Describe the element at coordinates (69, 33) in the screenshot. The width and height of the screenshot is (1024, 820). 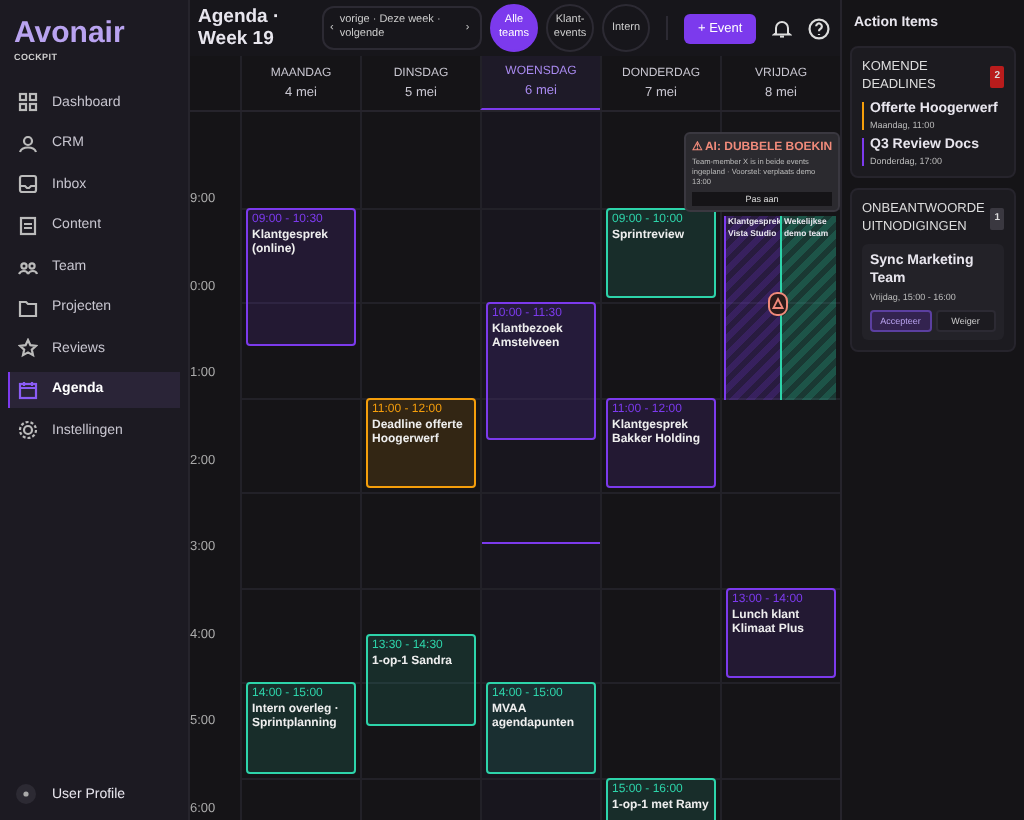
I see `brand-name: Avonair` at that location.